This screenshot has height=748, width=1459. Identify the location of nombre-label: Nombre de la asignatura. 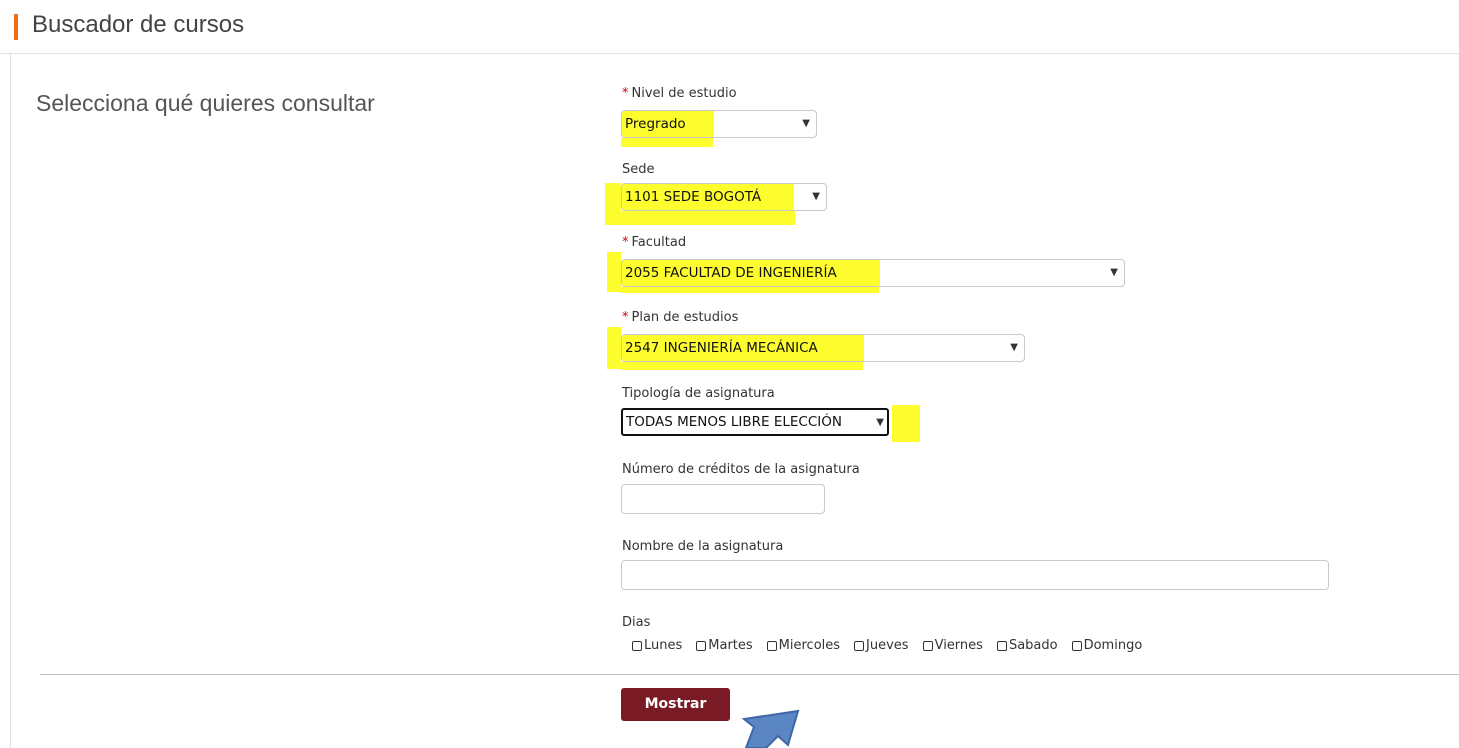
(703, 546).